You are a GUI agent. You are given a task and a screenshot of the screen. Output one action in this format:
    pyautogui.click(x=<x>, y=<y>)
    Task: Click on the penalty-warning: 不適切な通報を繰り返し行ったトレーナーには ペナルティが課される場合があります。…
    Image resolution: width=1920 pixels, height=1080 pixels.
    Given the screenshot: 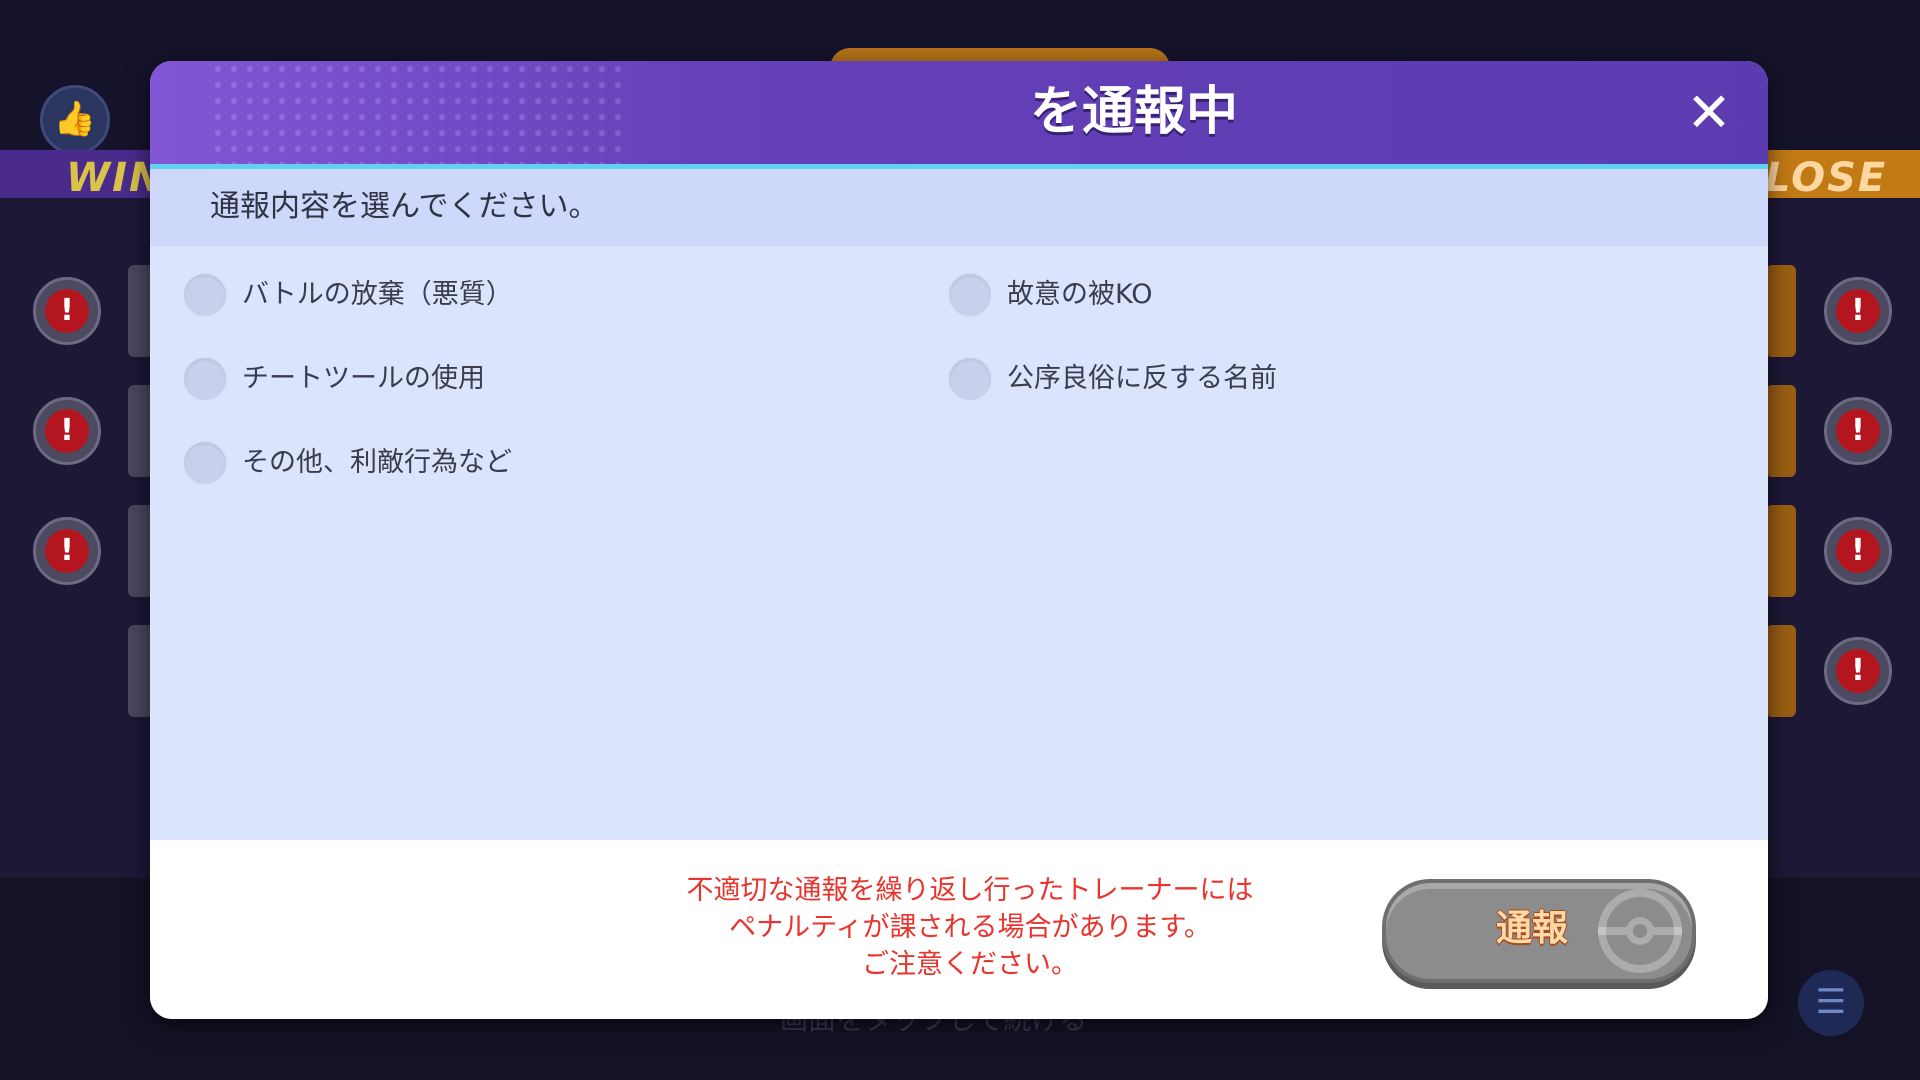 What is the action you would take?
    pyautogui.click(x=970, y=927)
    